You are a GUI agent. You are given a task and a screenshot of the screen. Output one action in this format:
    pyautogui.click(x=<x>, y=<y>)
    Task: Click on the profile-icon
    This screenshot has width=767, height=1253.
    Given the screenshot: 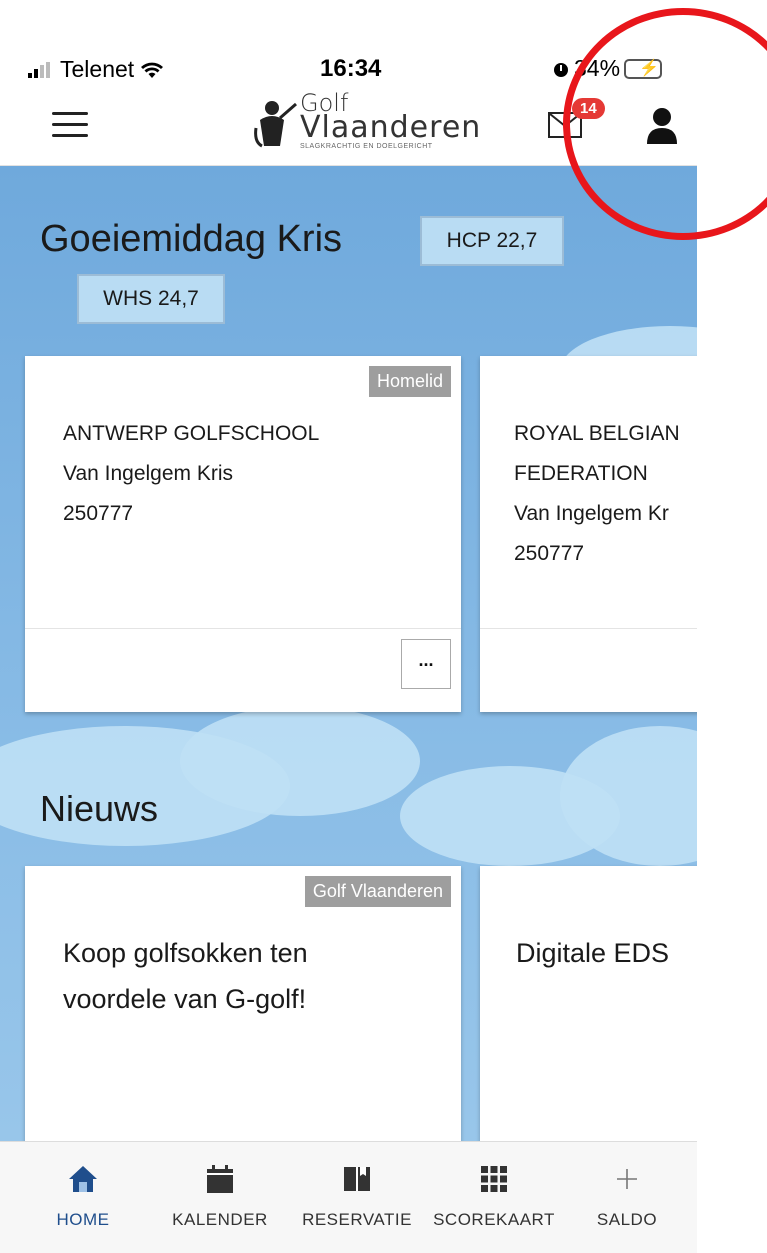 What is the action you would take?
    pyautogui.click(x=662, y=125)
    